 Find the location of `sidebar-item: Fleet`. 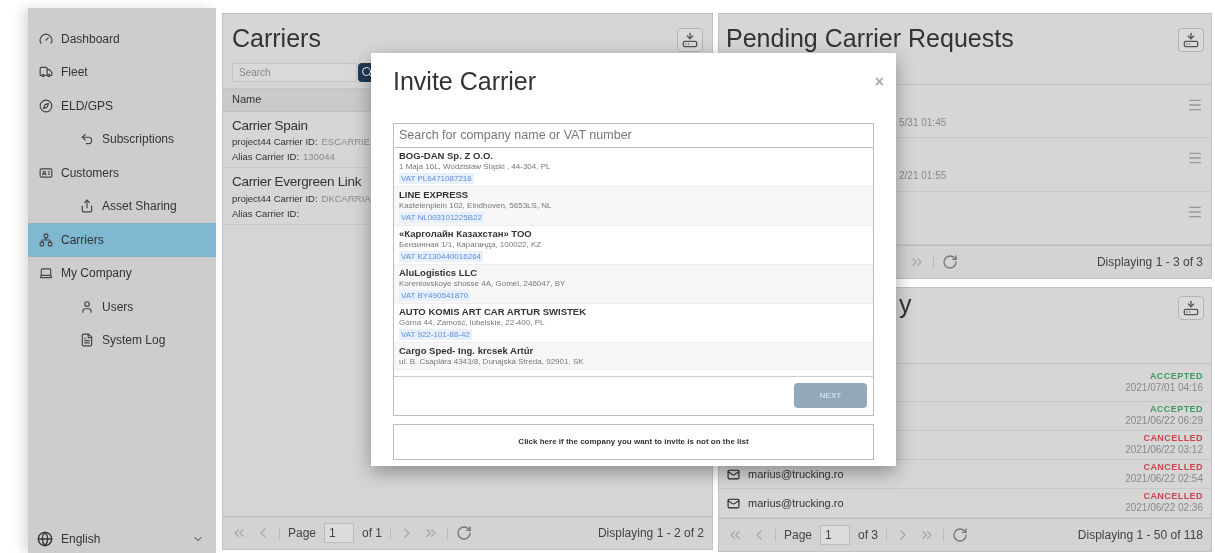

sidebar-item: Fleet is located at coordinates (122, 72).